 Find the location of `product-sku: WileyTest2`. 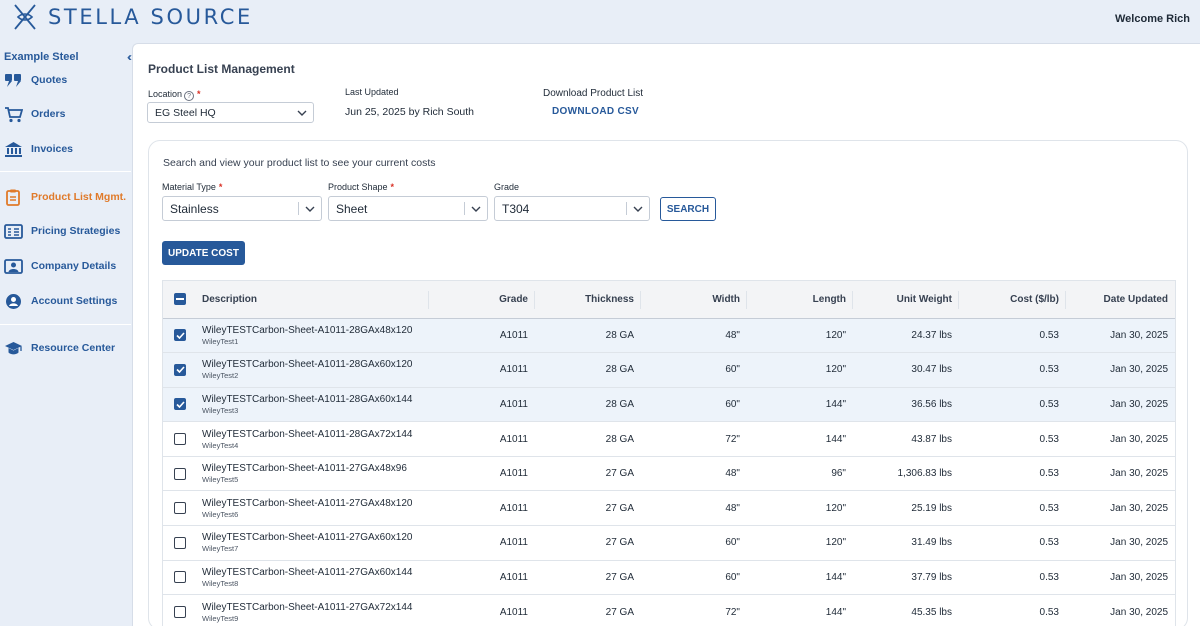

product-sku: WileyTest2 is located at coordinates (220, 376).